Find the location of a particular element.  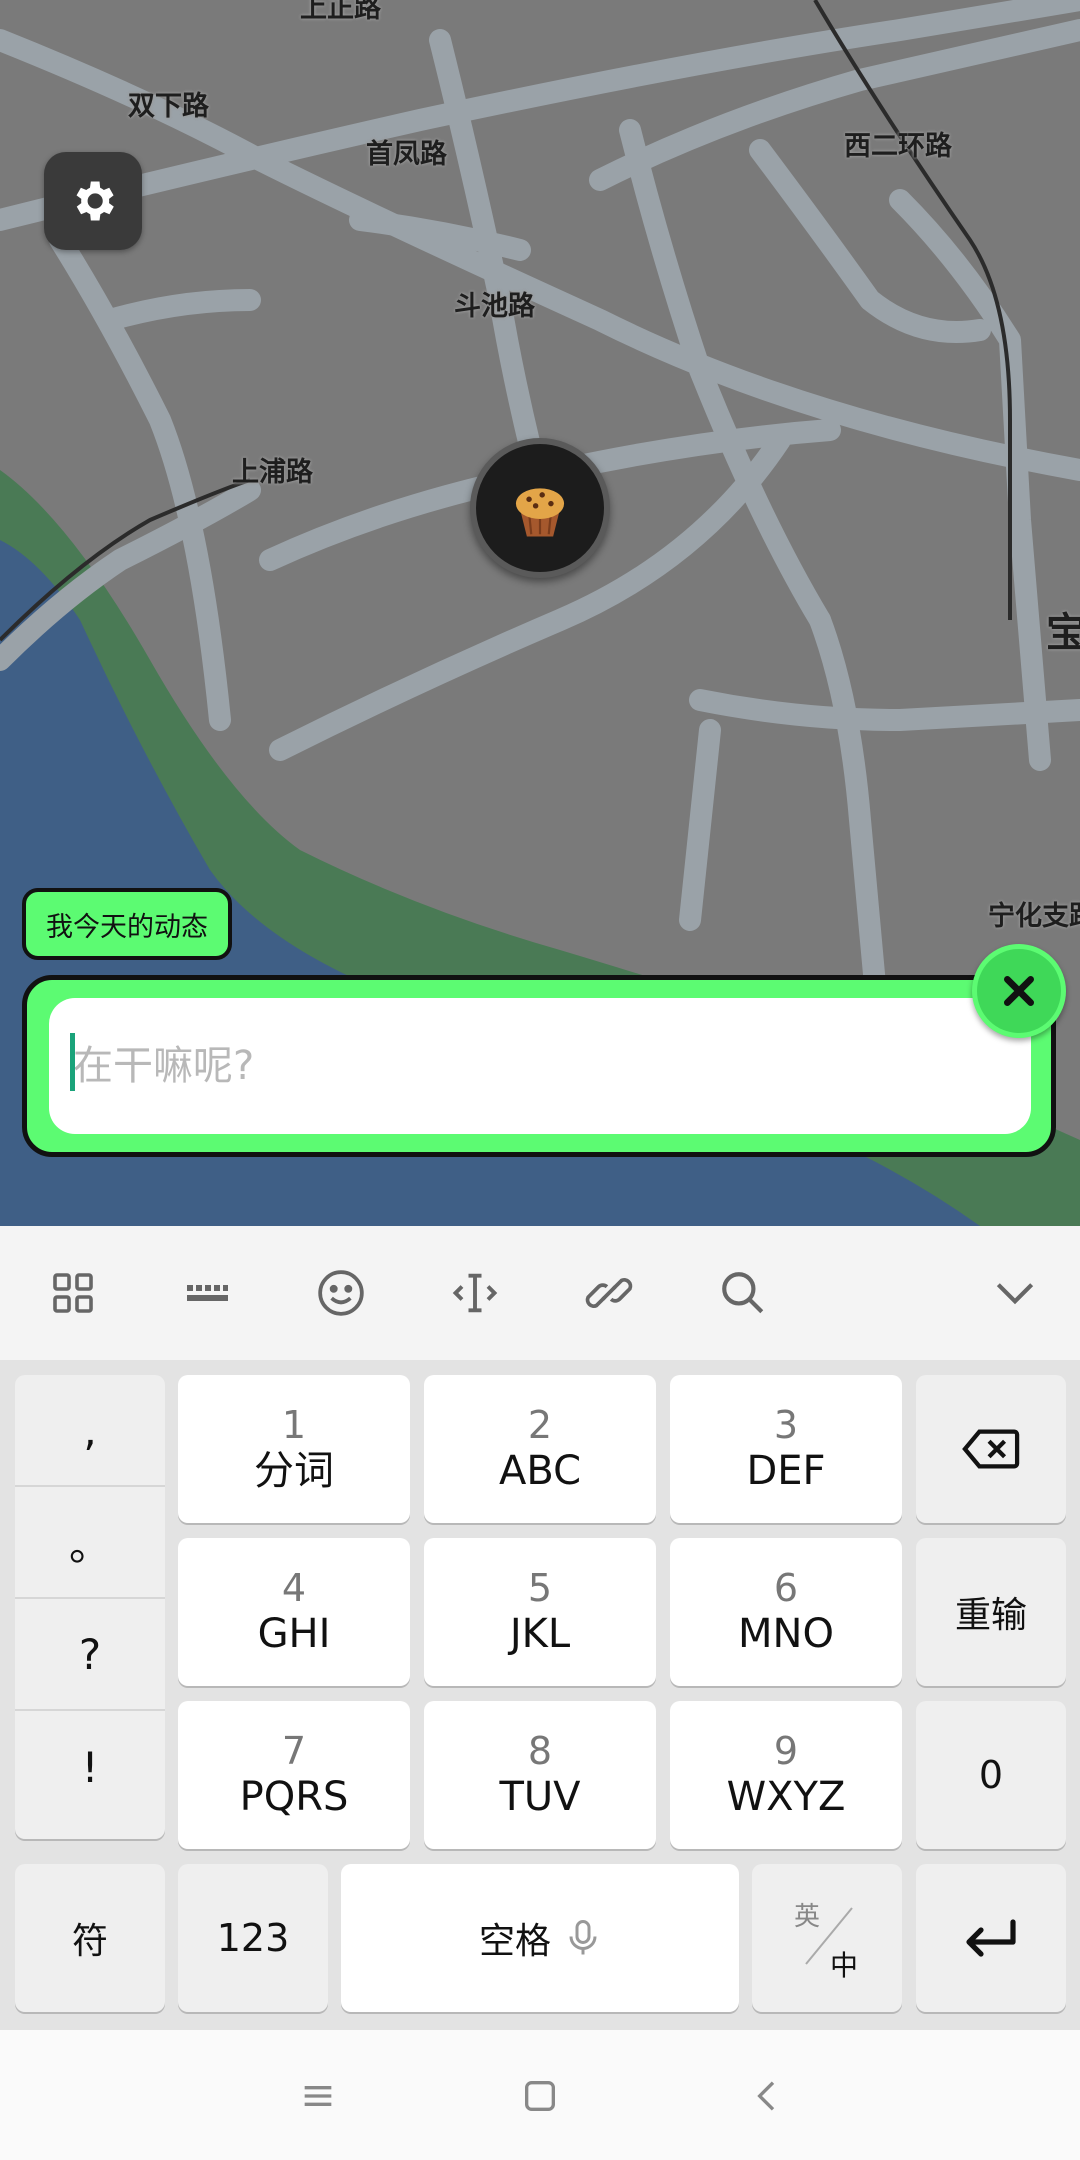

key-letters: 分词 is located at coordinates (294, 1471).